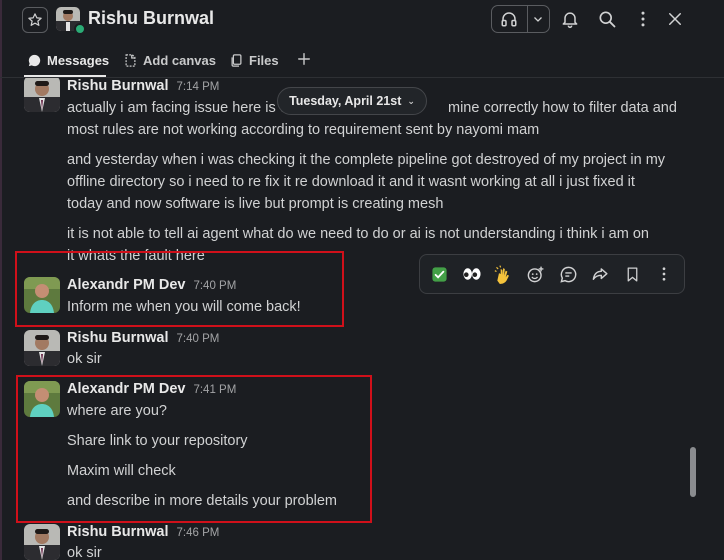 This screenshot has height=560, width=724. I want to click on search-button, so click(607, 19).